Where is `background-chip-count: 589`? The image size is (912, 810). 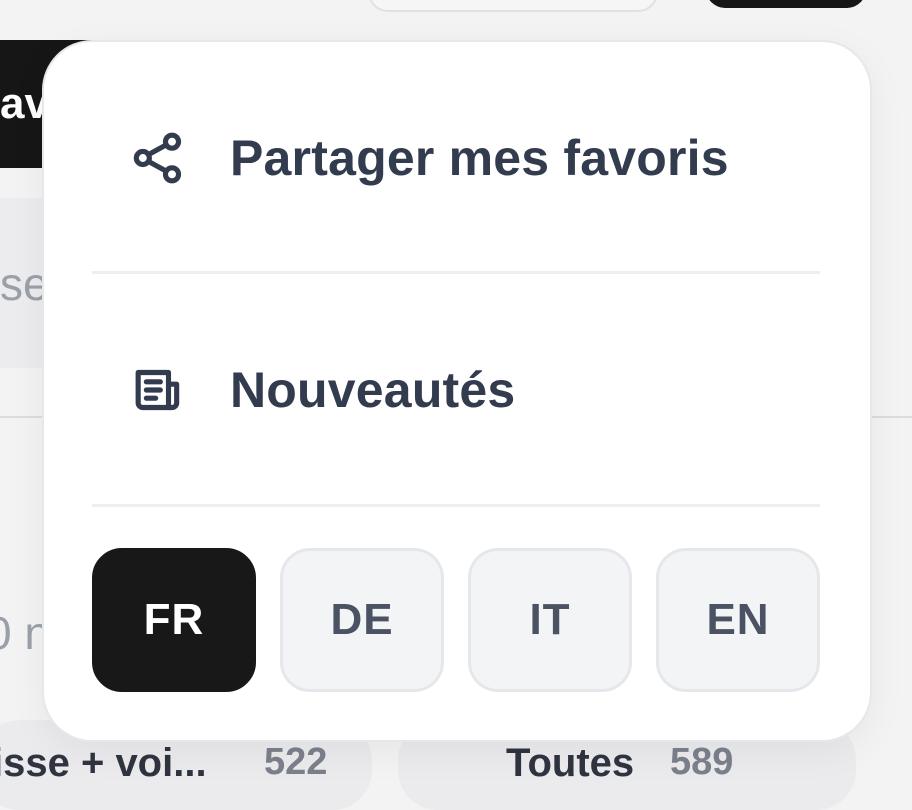 background-chip-count: 589 is located at coordinates (702, 762).